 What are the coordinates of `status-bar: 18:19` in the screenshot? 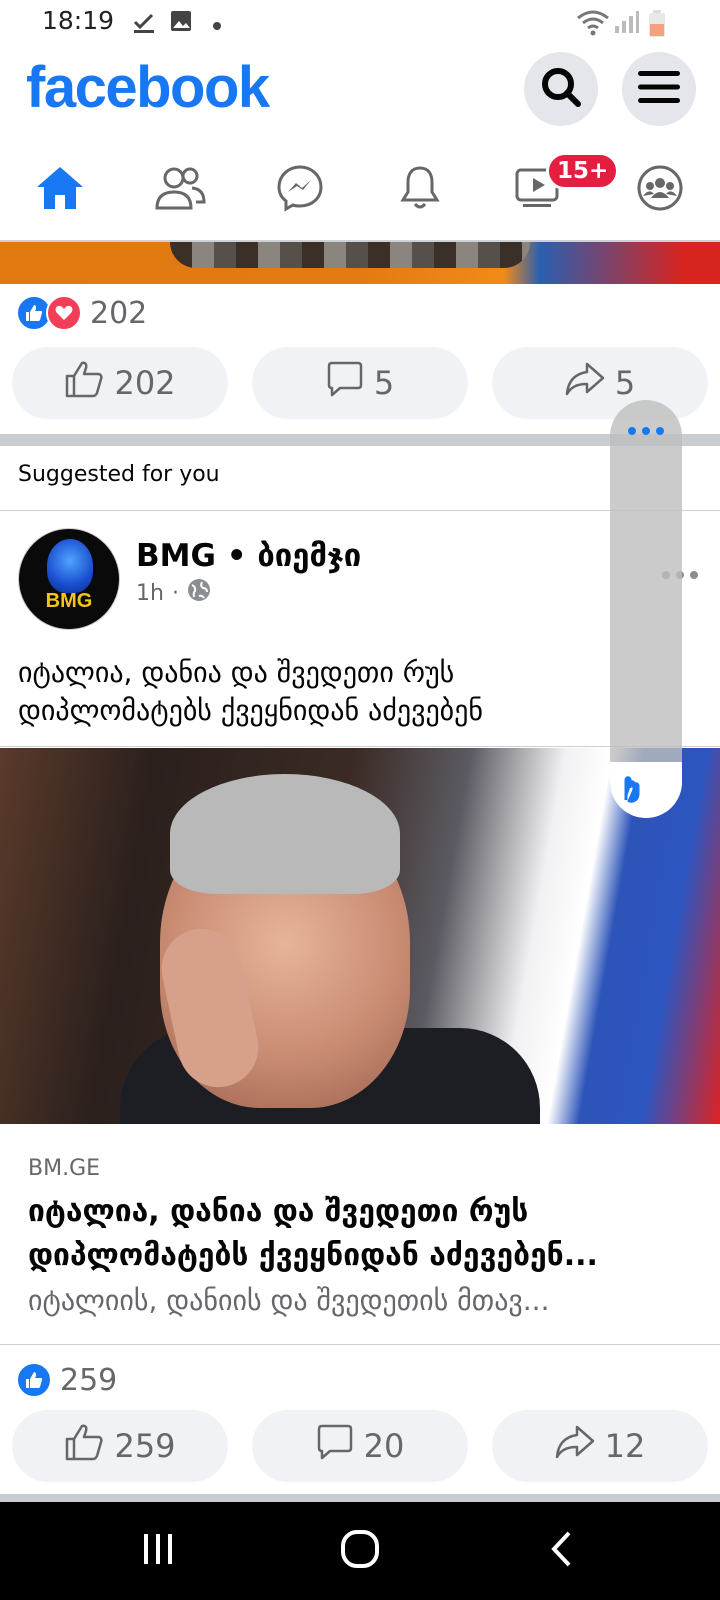 It's located at (360, 22).